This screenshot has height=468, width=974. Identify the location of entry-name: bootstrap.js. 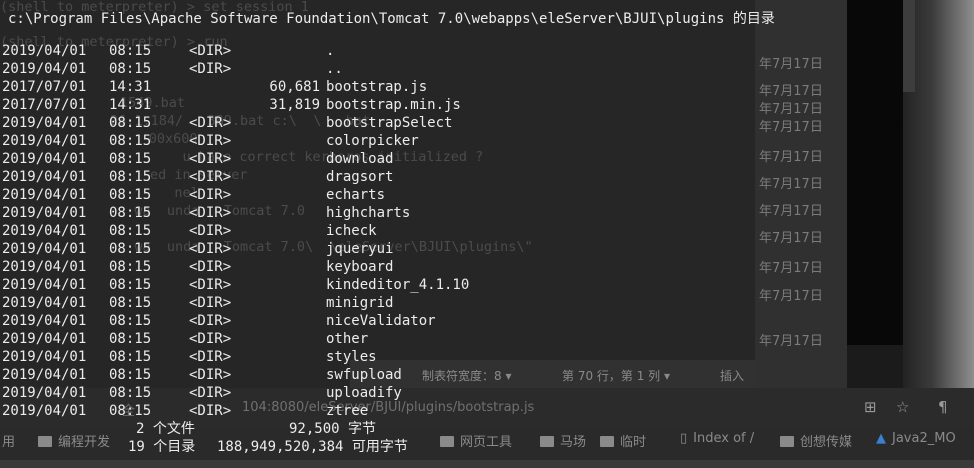
(377, 87).